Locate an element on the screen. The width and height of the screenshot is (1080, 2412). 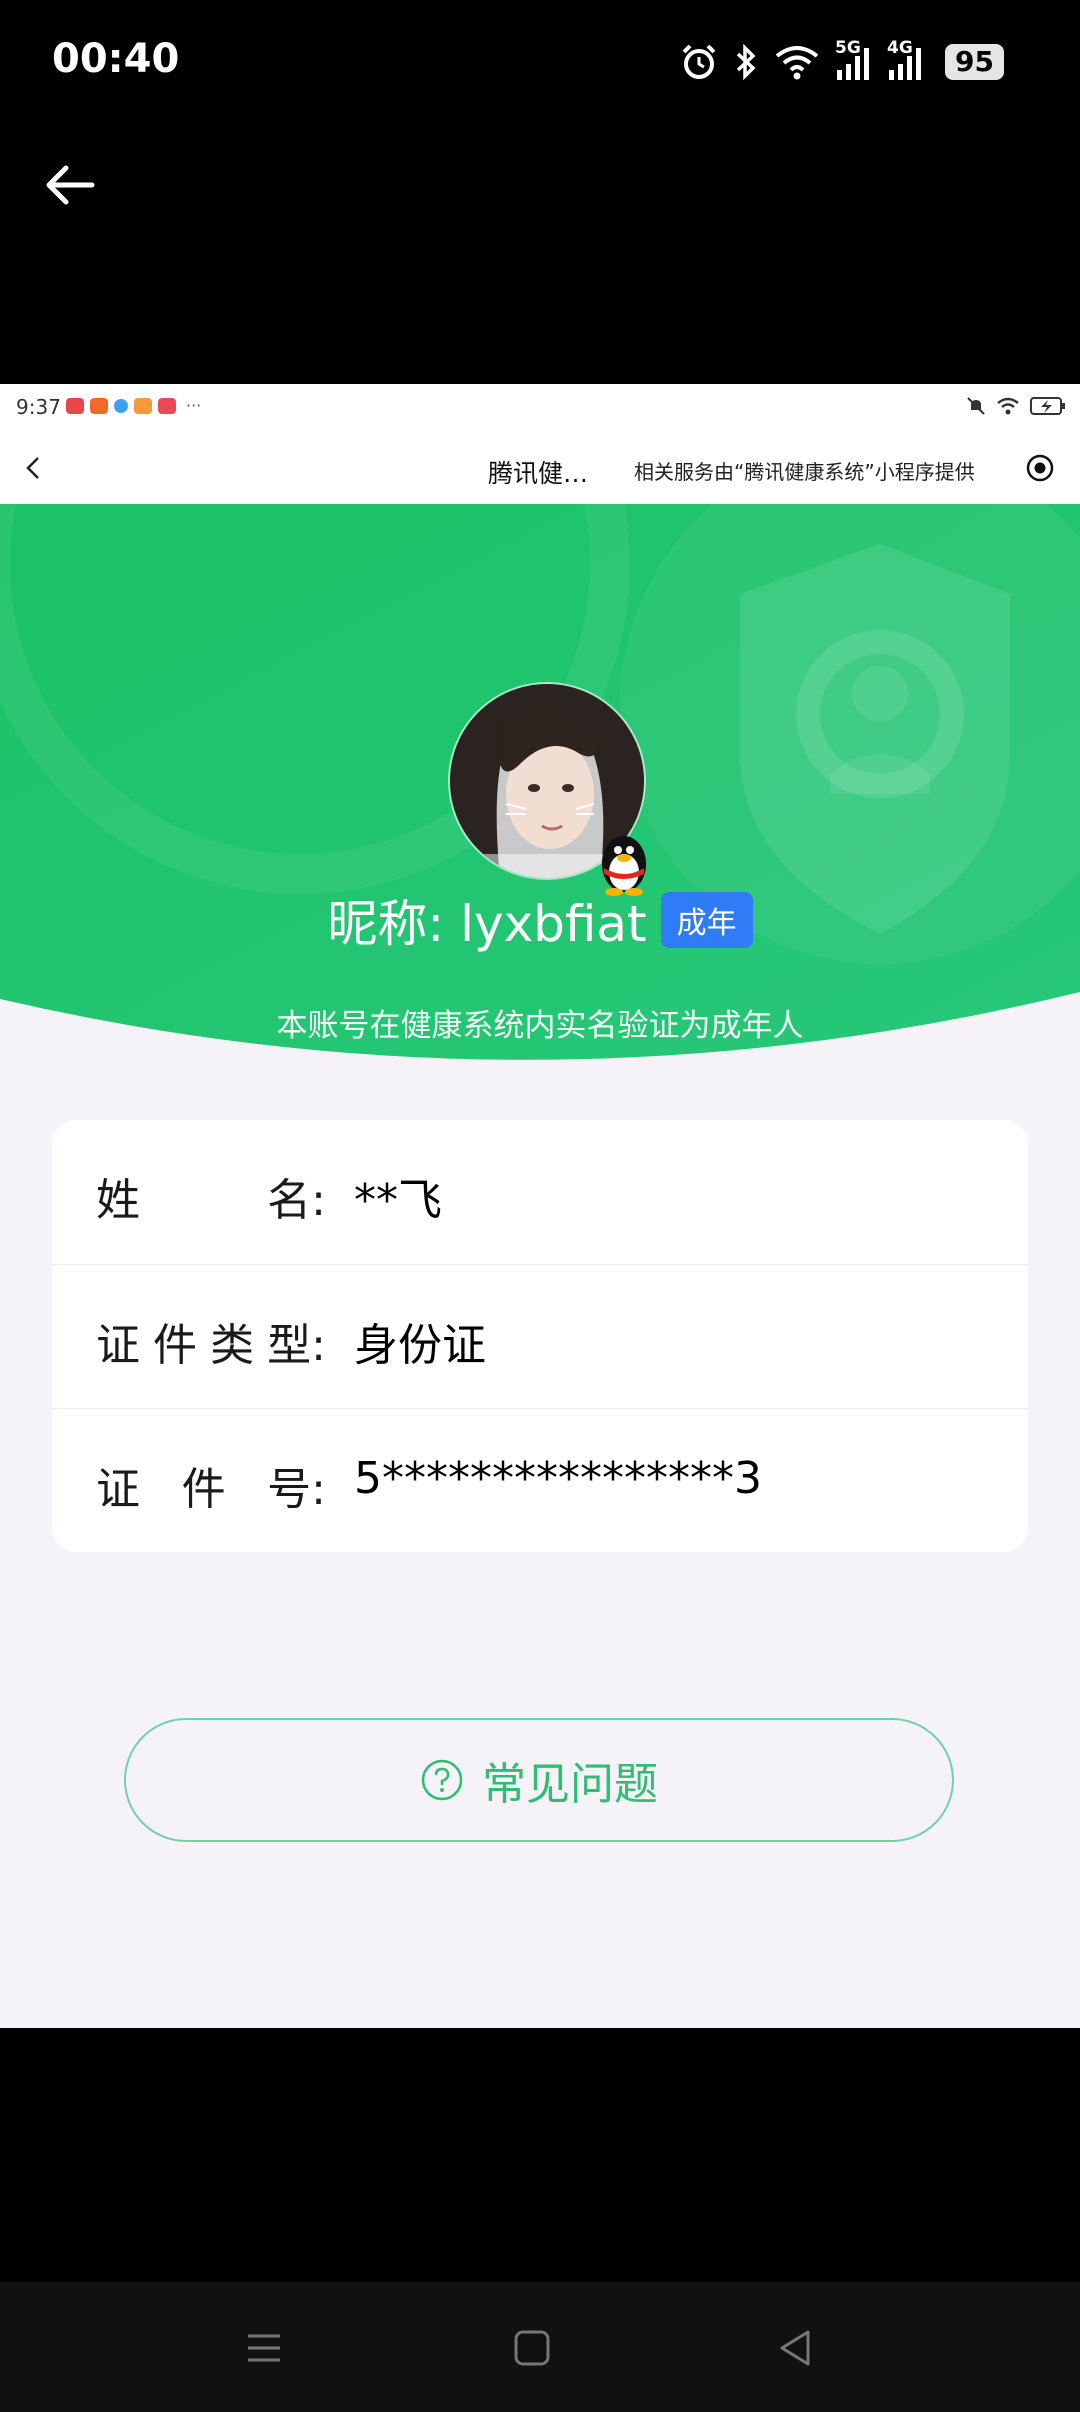
system-nav-bar is located at coordinates (540, 2347).